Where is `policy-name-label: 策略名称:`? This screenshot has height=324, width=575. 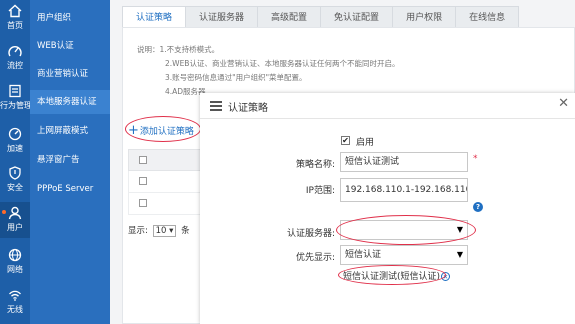 policy-name-label: 策略名称: is located at coordinates (315, 165).